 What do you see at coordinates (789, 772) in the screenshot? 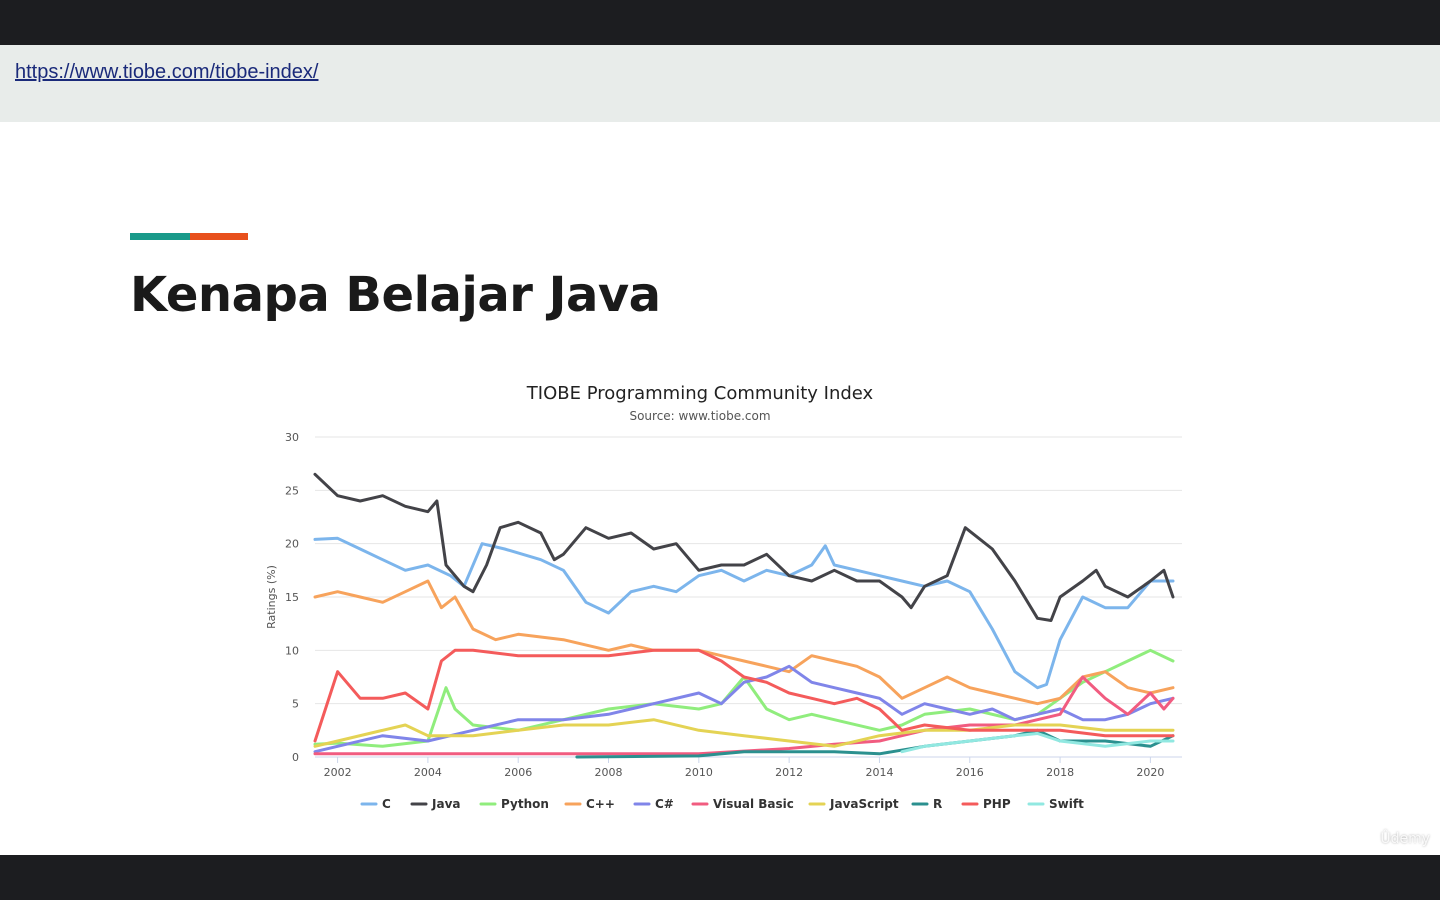
I see `x-tick-label: 2012` at bounding box center [789, 772].